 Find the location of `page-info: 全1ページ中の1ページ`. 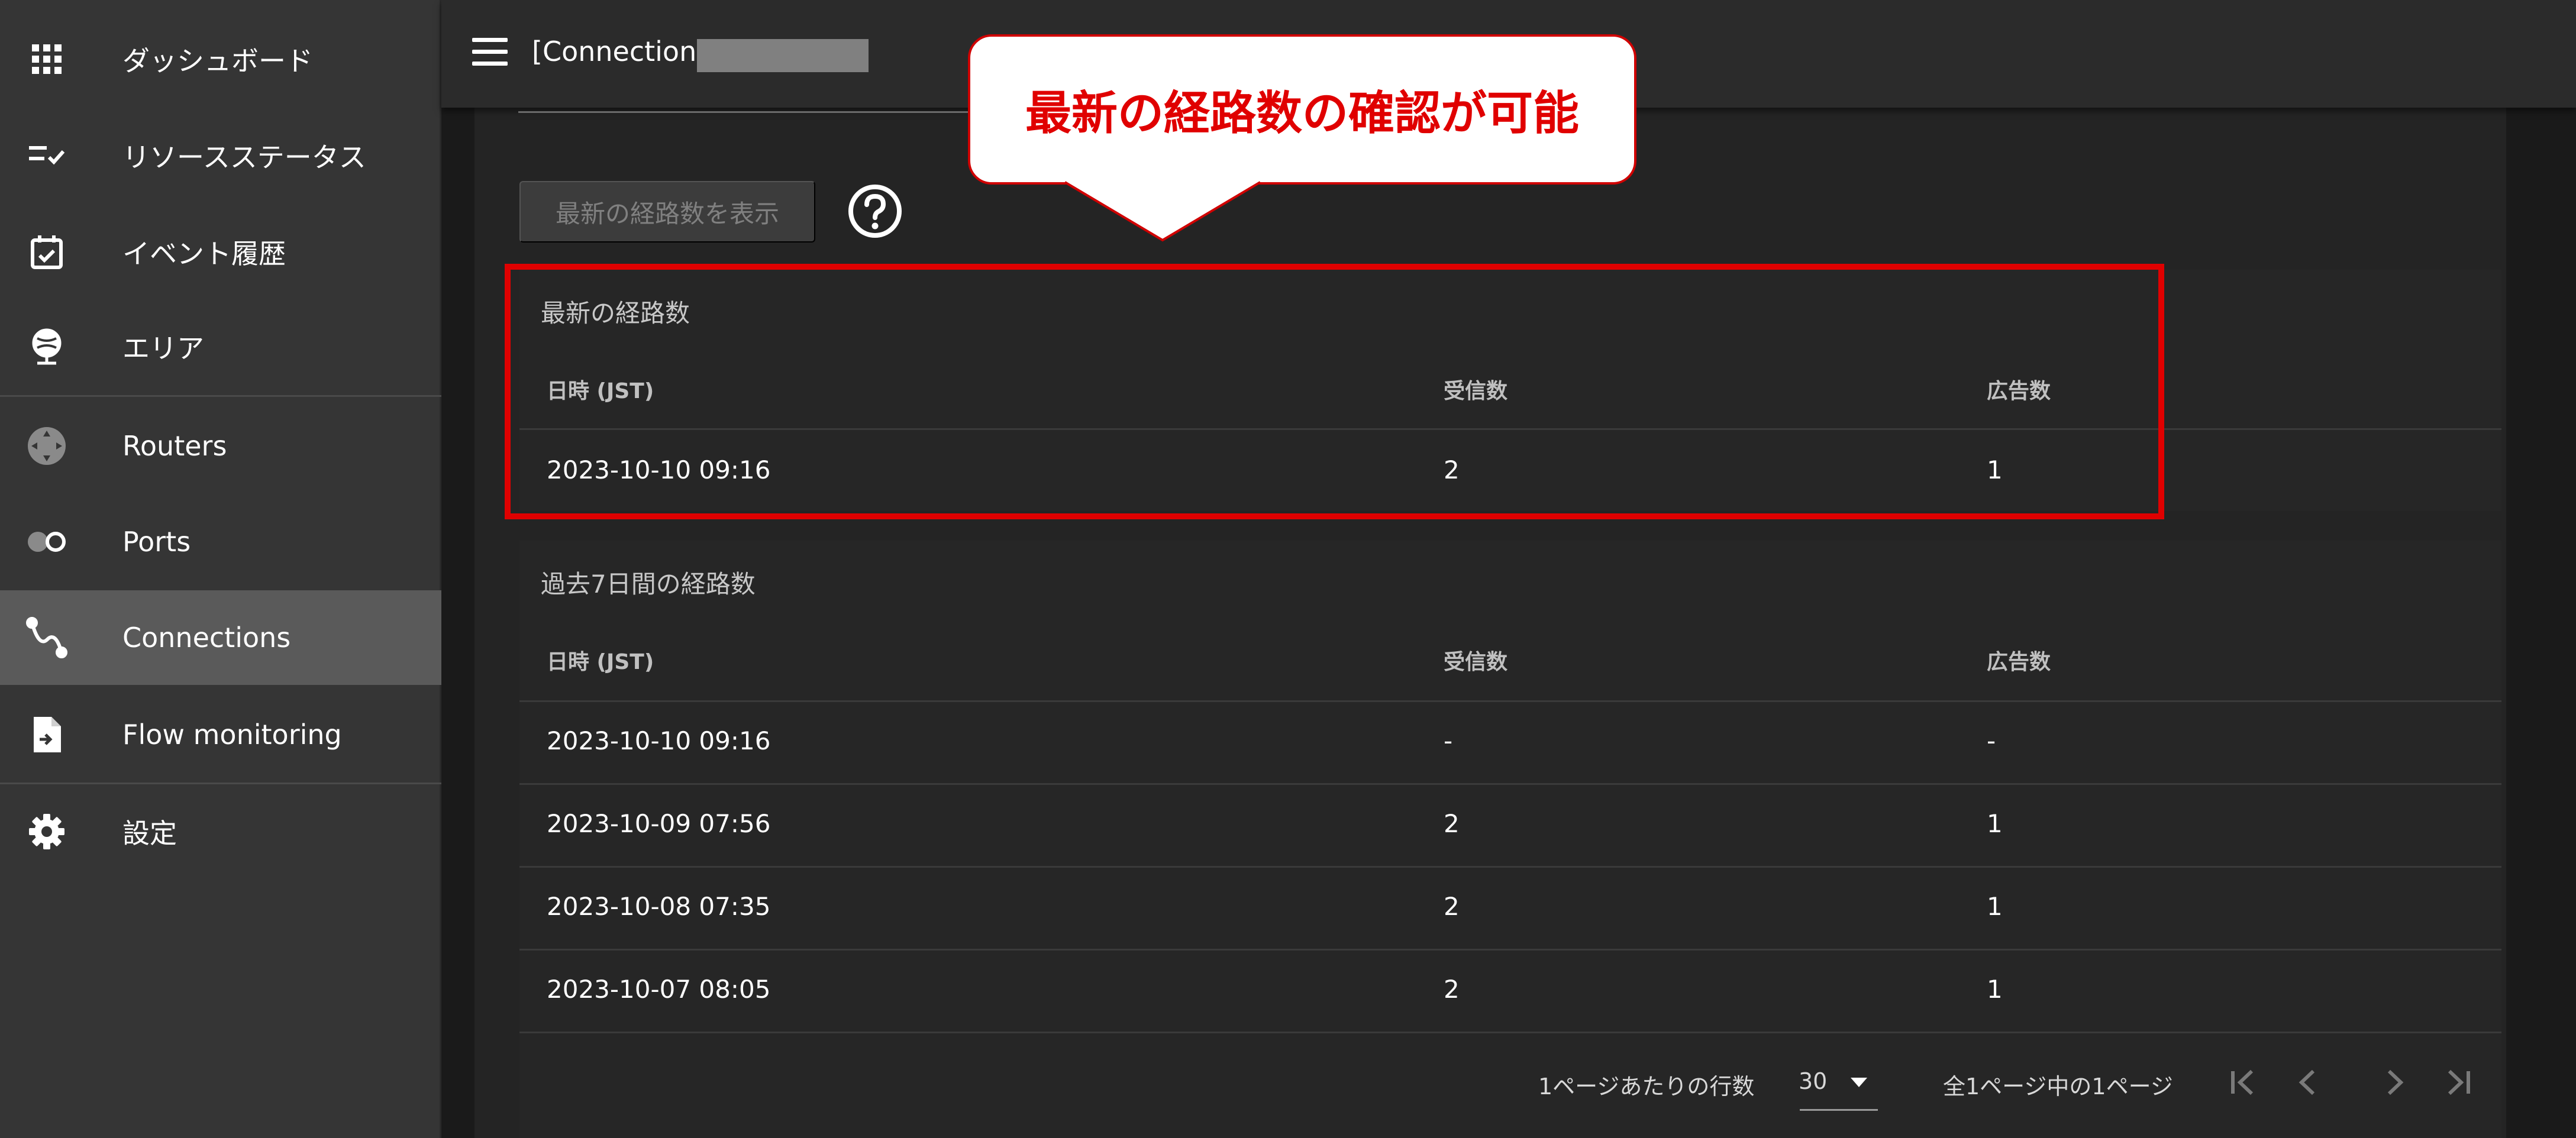

page-info: 全1ページ中の1ページ is located at coordinates (2058, 1087).